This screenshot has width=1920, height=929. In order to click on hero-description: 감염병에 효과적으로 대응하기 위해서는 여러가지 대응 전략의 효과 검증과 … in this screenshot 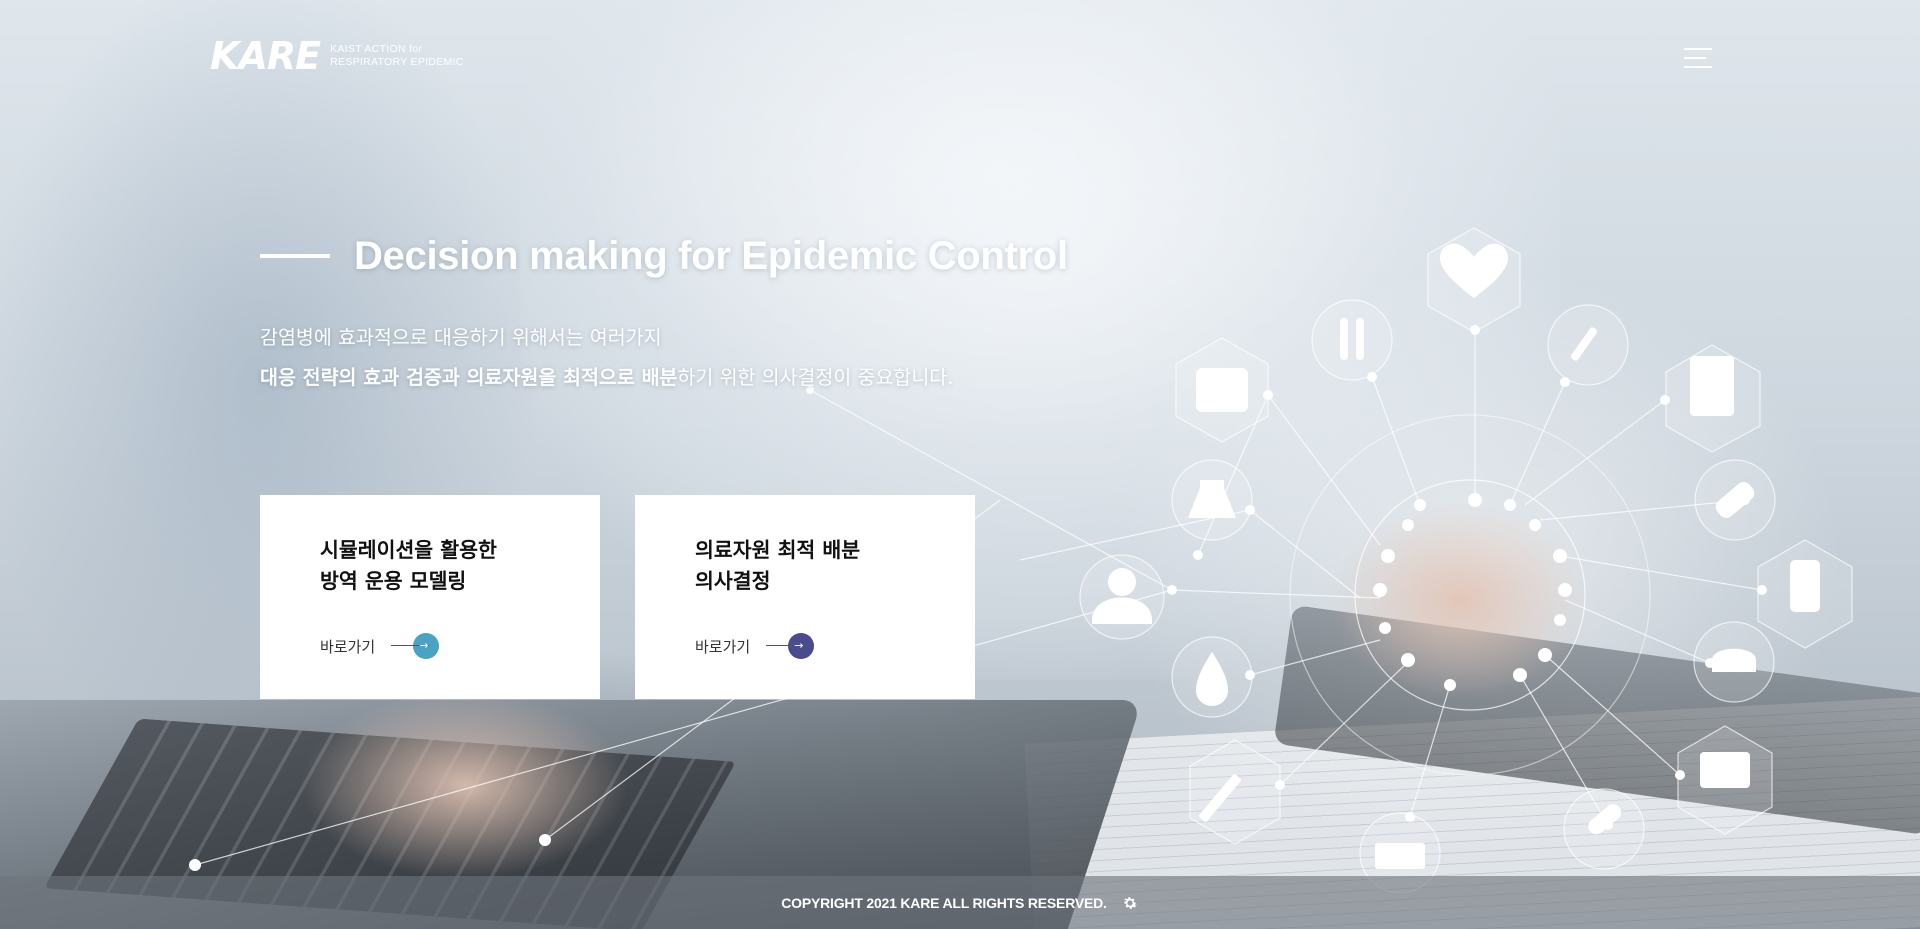, I will do `click(606, 358)`.